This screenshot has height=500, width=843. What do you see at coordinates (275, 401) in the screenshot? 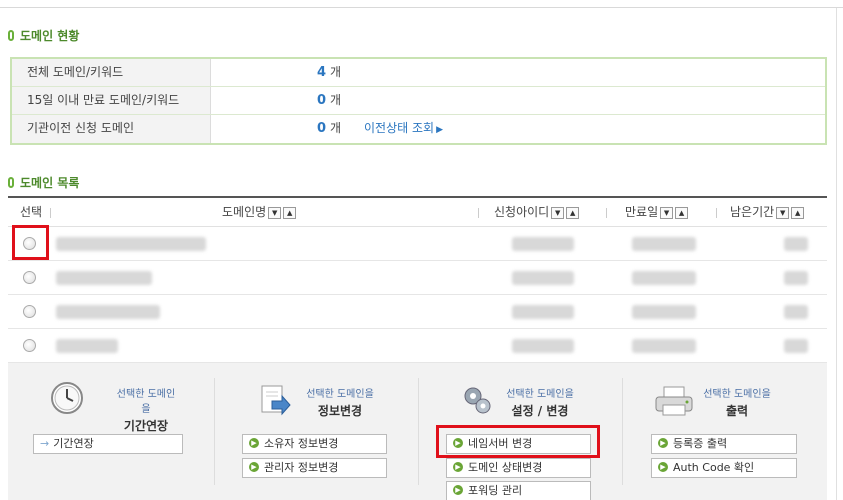
I see `document-arrow-icon` at bounding box center [275, 401].